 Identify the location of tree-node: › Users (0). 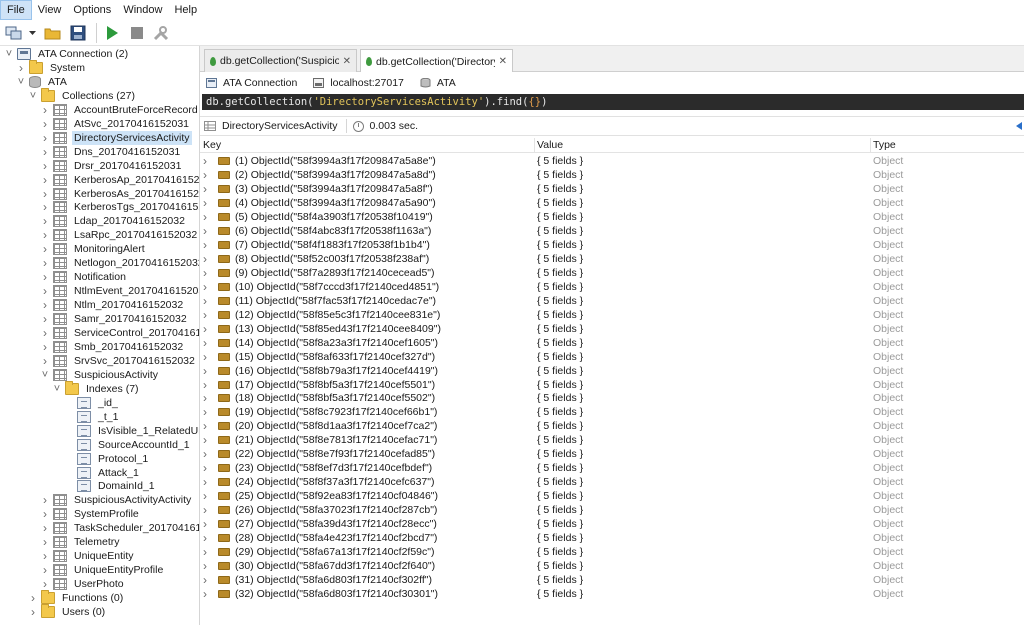
(67, 611).